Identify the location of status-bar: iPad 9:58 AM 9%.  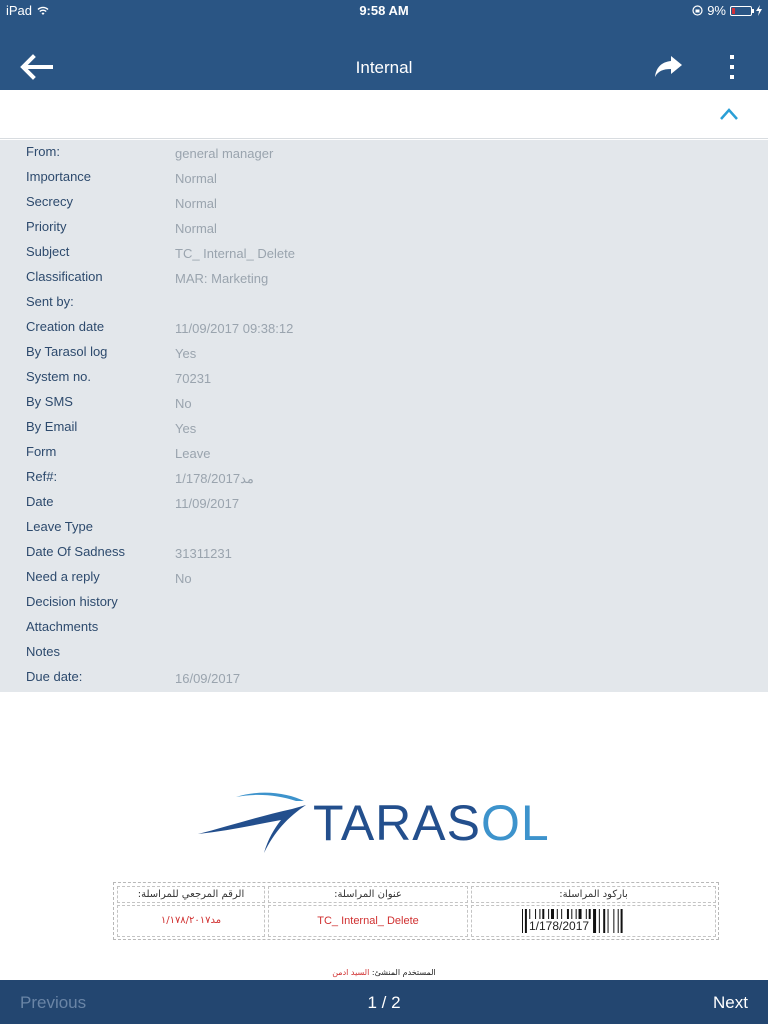
(384, 11).